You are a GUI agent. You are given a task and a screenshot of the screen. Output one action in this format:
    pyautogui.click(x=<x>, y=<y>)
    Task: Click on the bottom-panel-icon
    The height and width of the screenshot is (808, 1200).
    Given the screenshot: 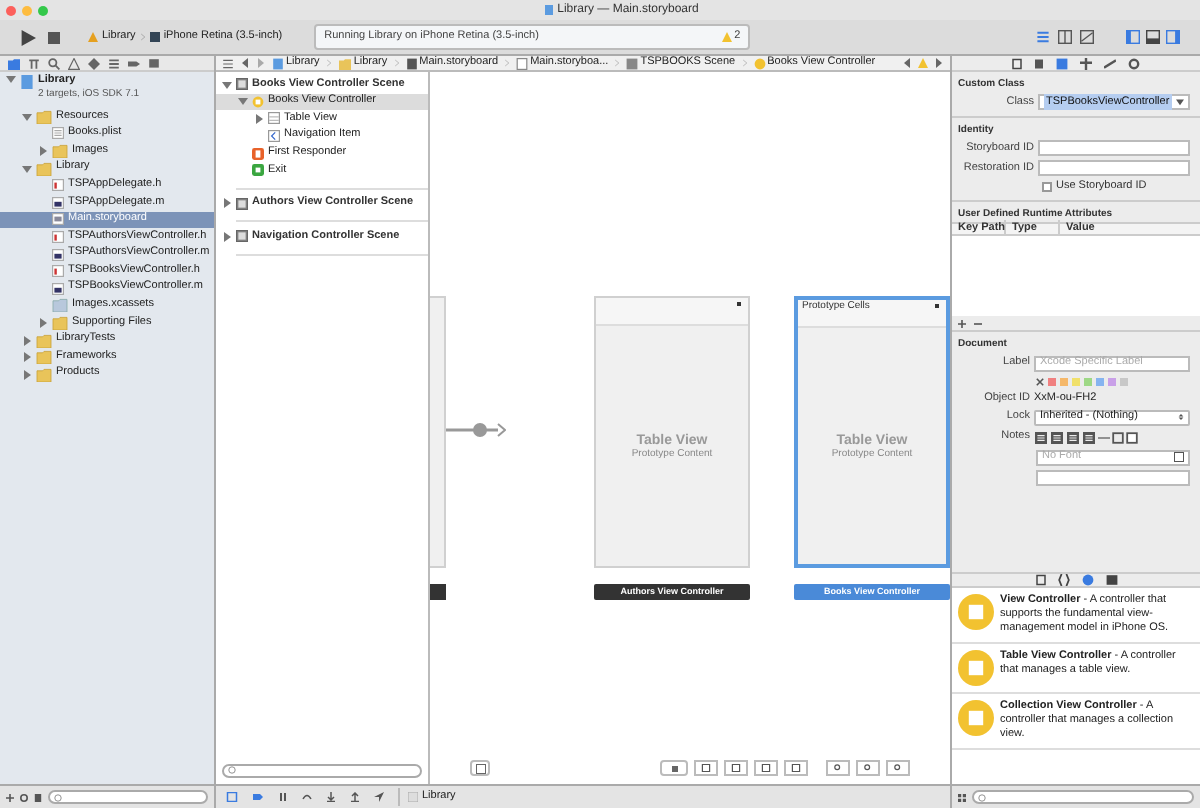 What is the action you would take?
    pyautogui.click(x=1153, y=37)
    